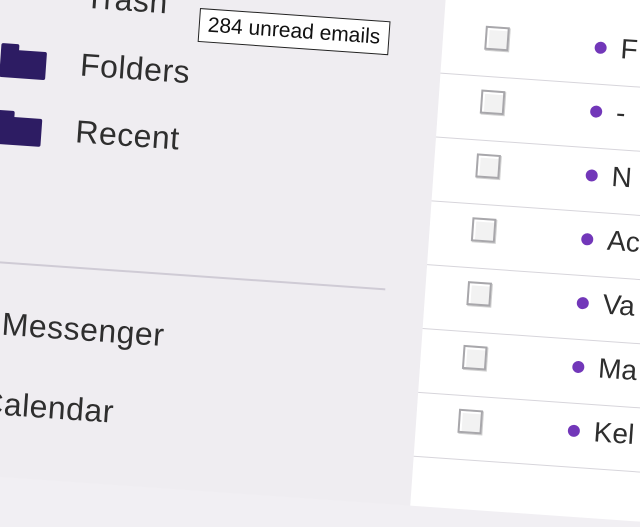  I want to click on email-sender: N, so click(621, 177).